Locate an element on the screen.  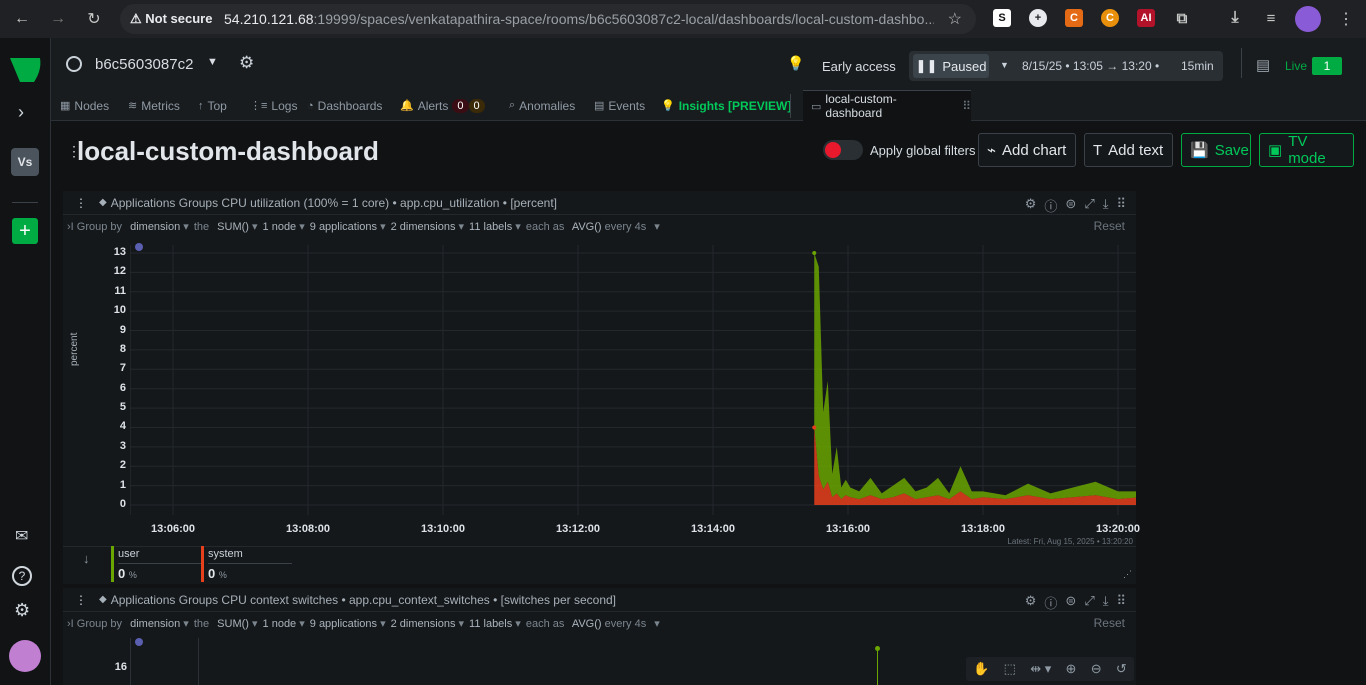
tab-metrics: ≋ Metrics is located at coordinates (154, 105).